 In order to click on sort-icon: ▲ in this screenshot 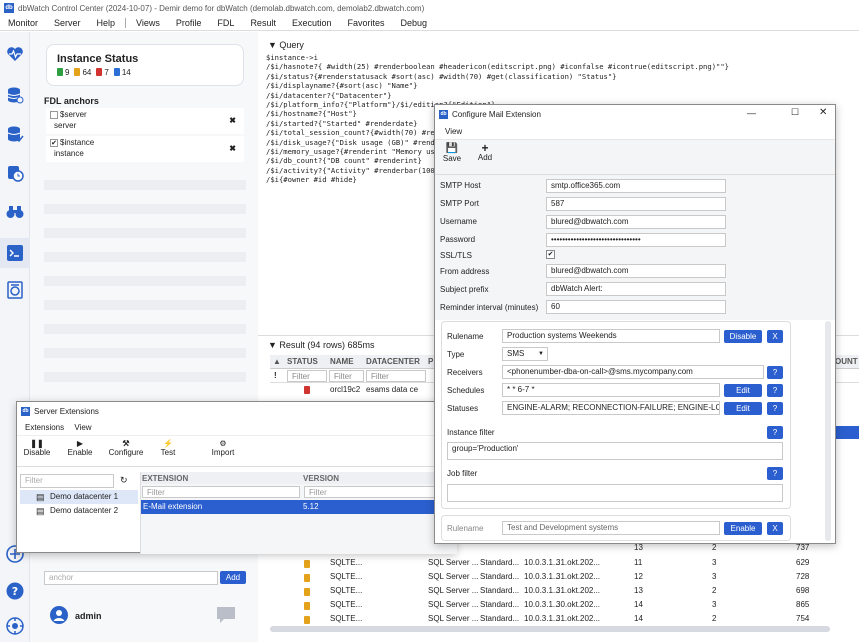, I will do `click(277, 361)`.